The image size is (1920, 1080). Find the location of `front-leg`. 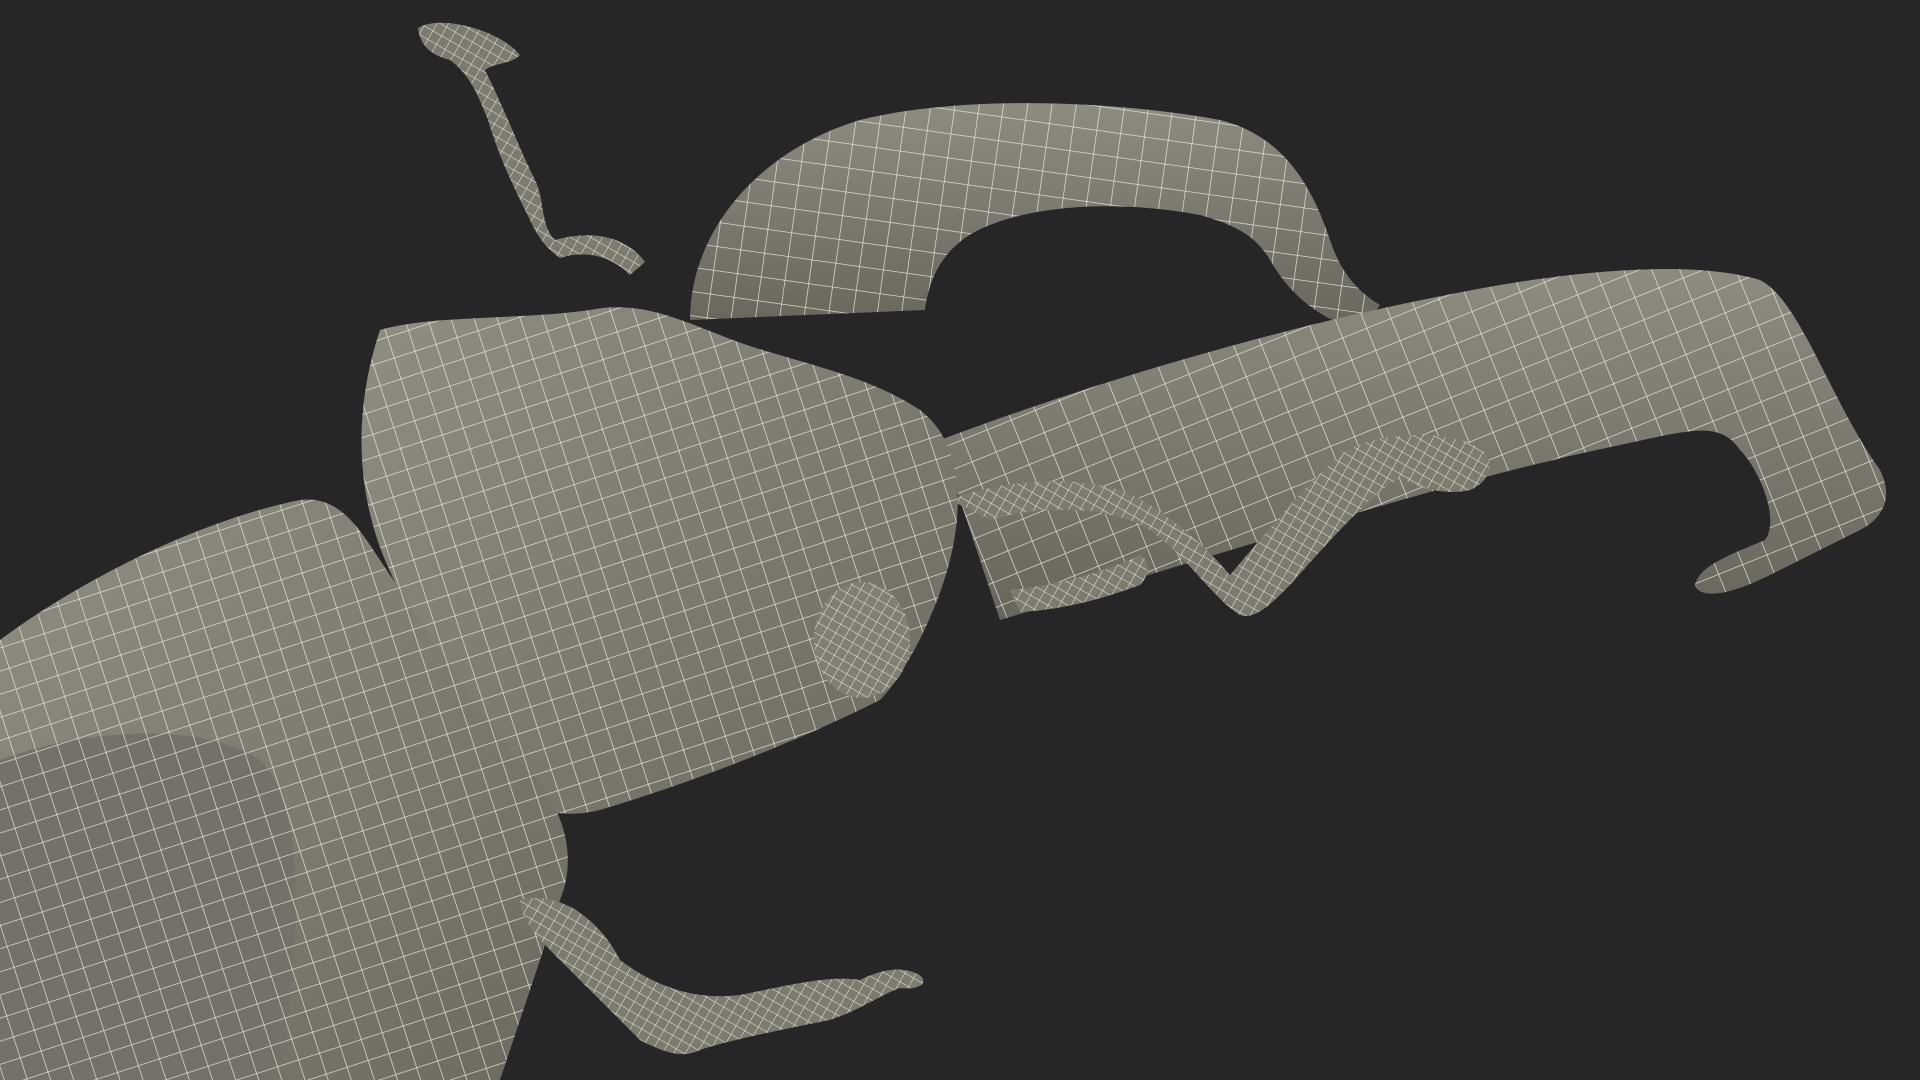

front-leg is located at coordinates (722, 976).